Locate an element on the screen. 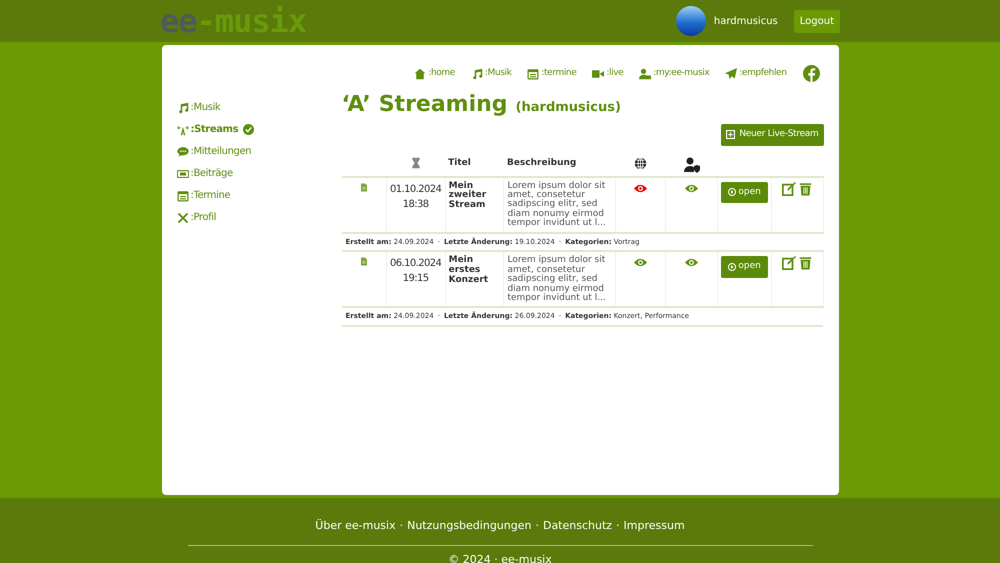 This screenshot has height=563, width=1000. username: hardmusicus is located at coordinates (746, 21).